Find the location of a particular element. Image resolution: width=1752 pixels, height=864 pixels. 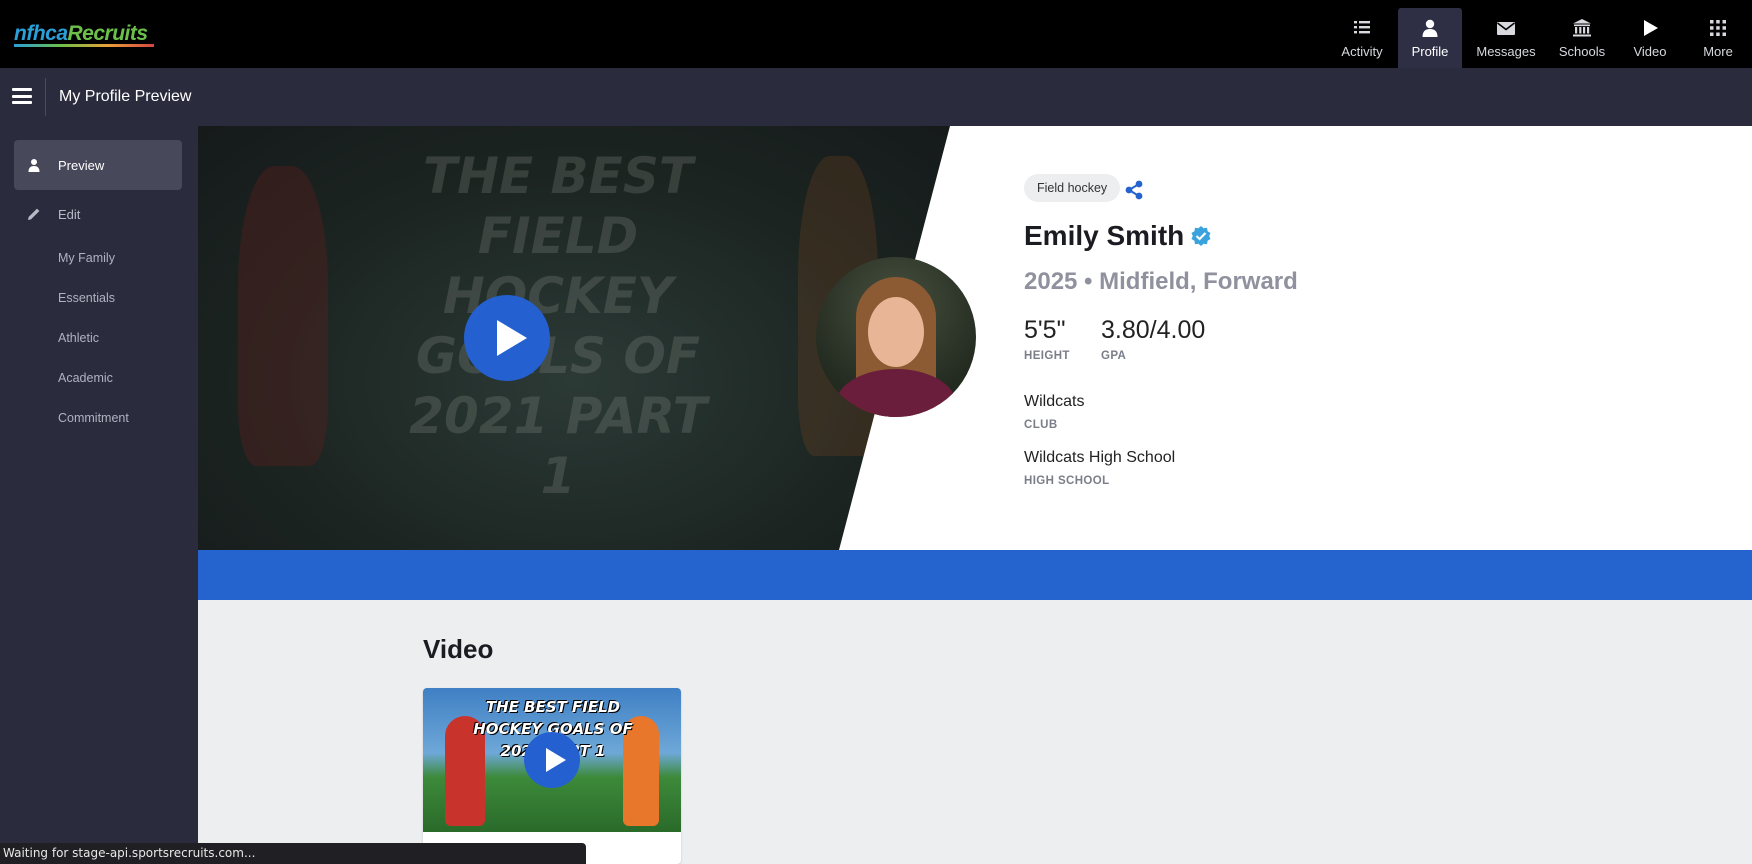

accent-band is located at coordinates (975, 575).